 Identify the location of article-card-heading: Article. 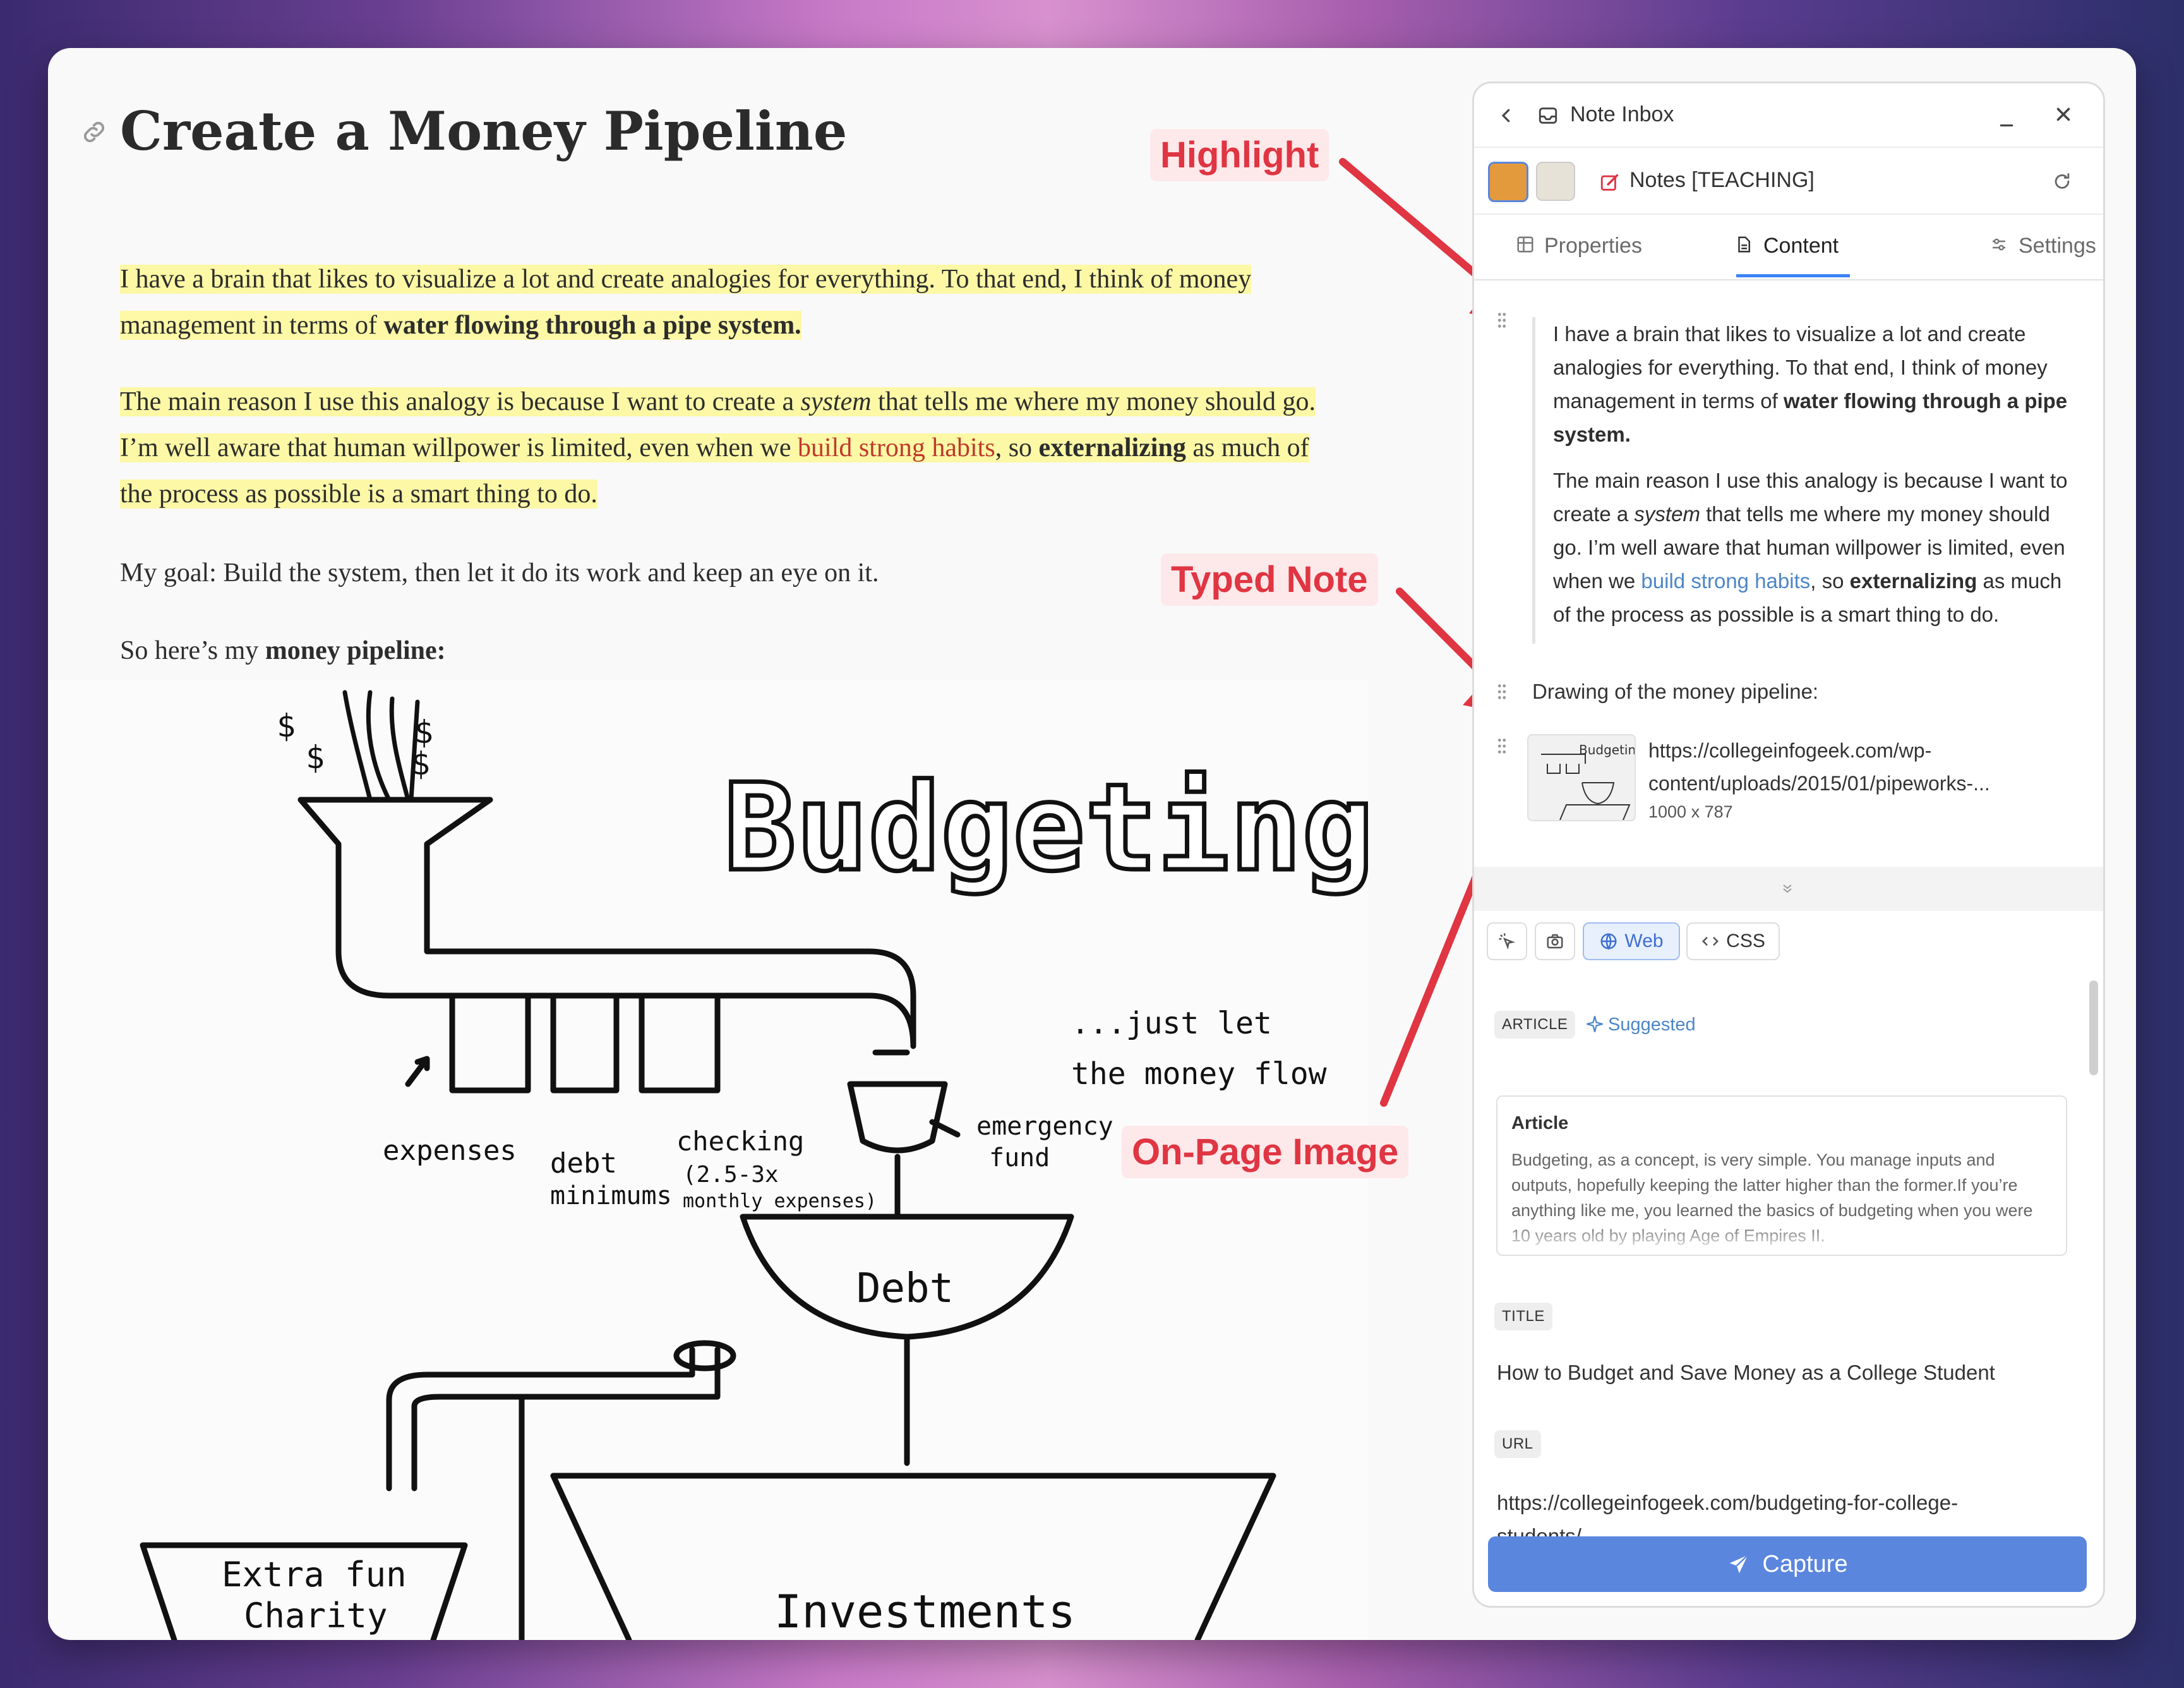
(1540, 1123).